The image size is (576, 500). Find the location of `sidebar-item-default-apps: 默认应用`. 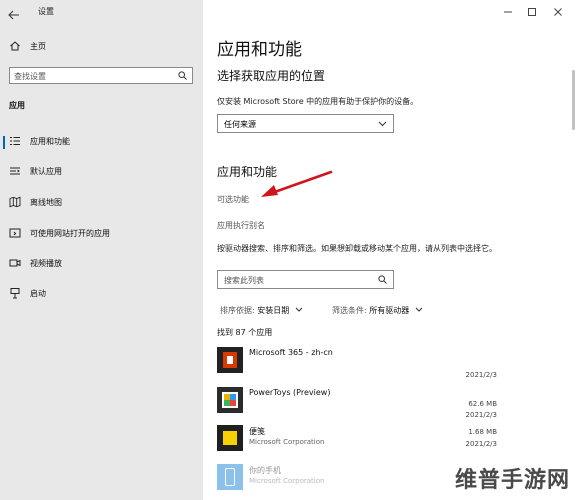

sidebar-item-default-apps: 默认应用 is located at coordinates (101, 172).